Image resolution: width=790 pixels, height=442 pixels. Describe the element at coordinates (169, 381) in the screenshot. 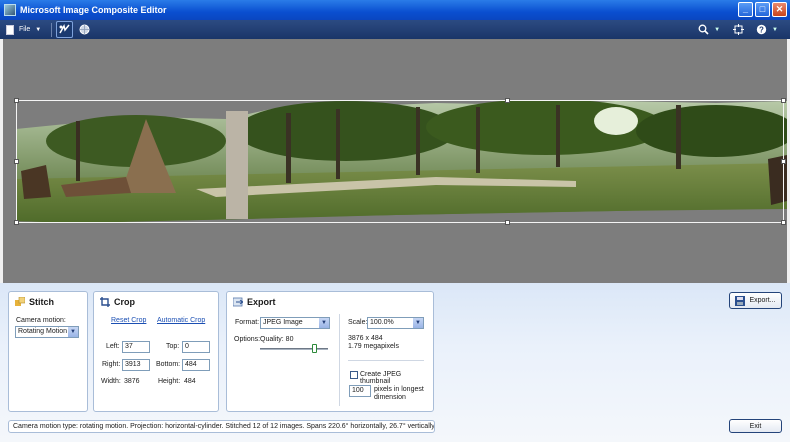

I see `height-label: Height:` at that location.